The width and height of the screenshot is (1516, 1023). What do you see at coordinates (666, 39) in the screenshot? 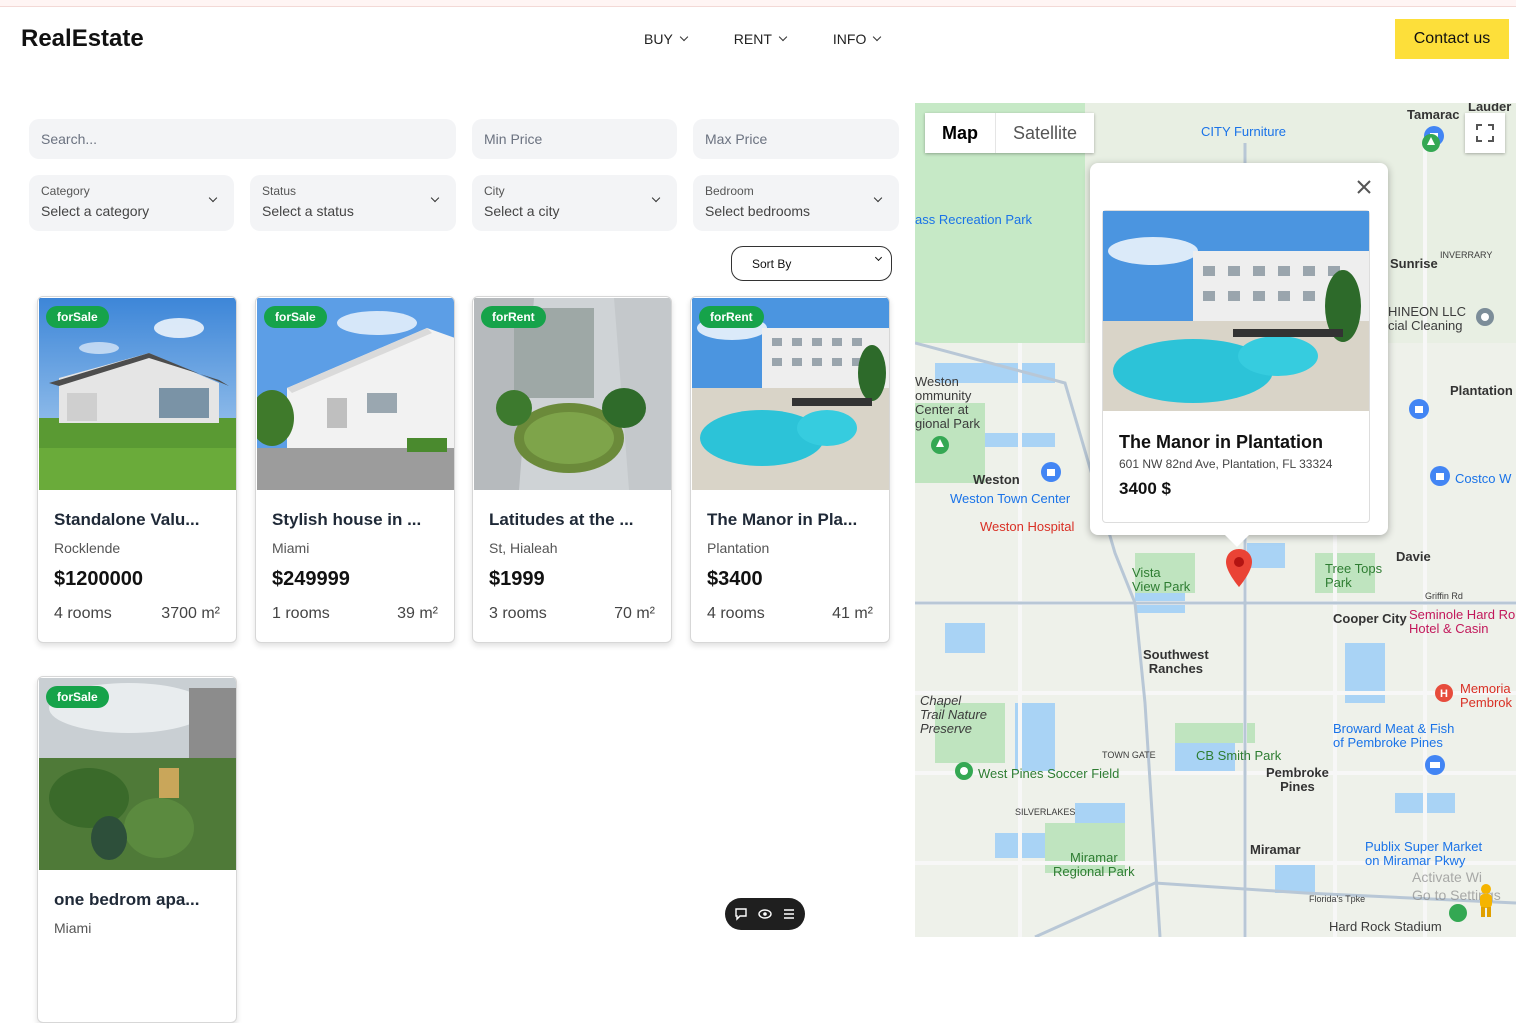
I see `nav-buy: BUY` at bounding box center [666, 39].